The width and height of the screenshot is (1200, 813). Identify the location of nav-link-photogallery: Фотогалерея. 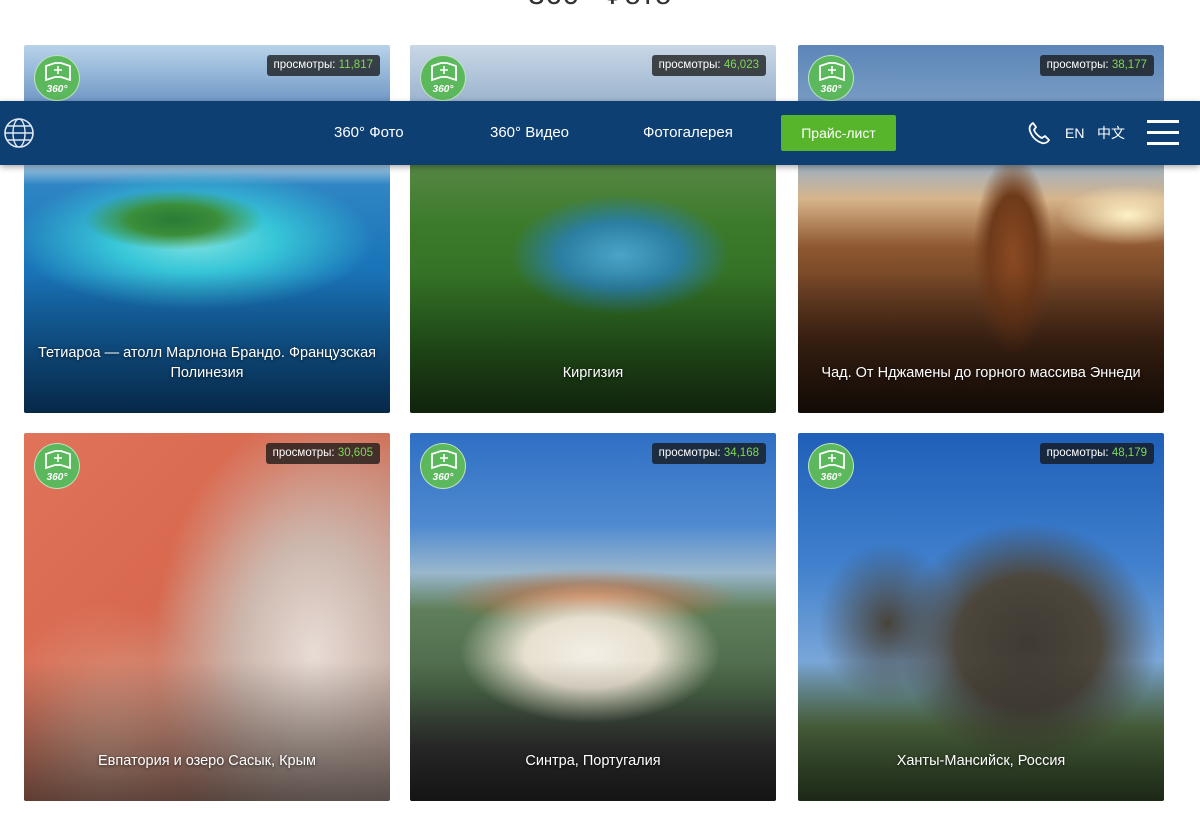
(688, 133).